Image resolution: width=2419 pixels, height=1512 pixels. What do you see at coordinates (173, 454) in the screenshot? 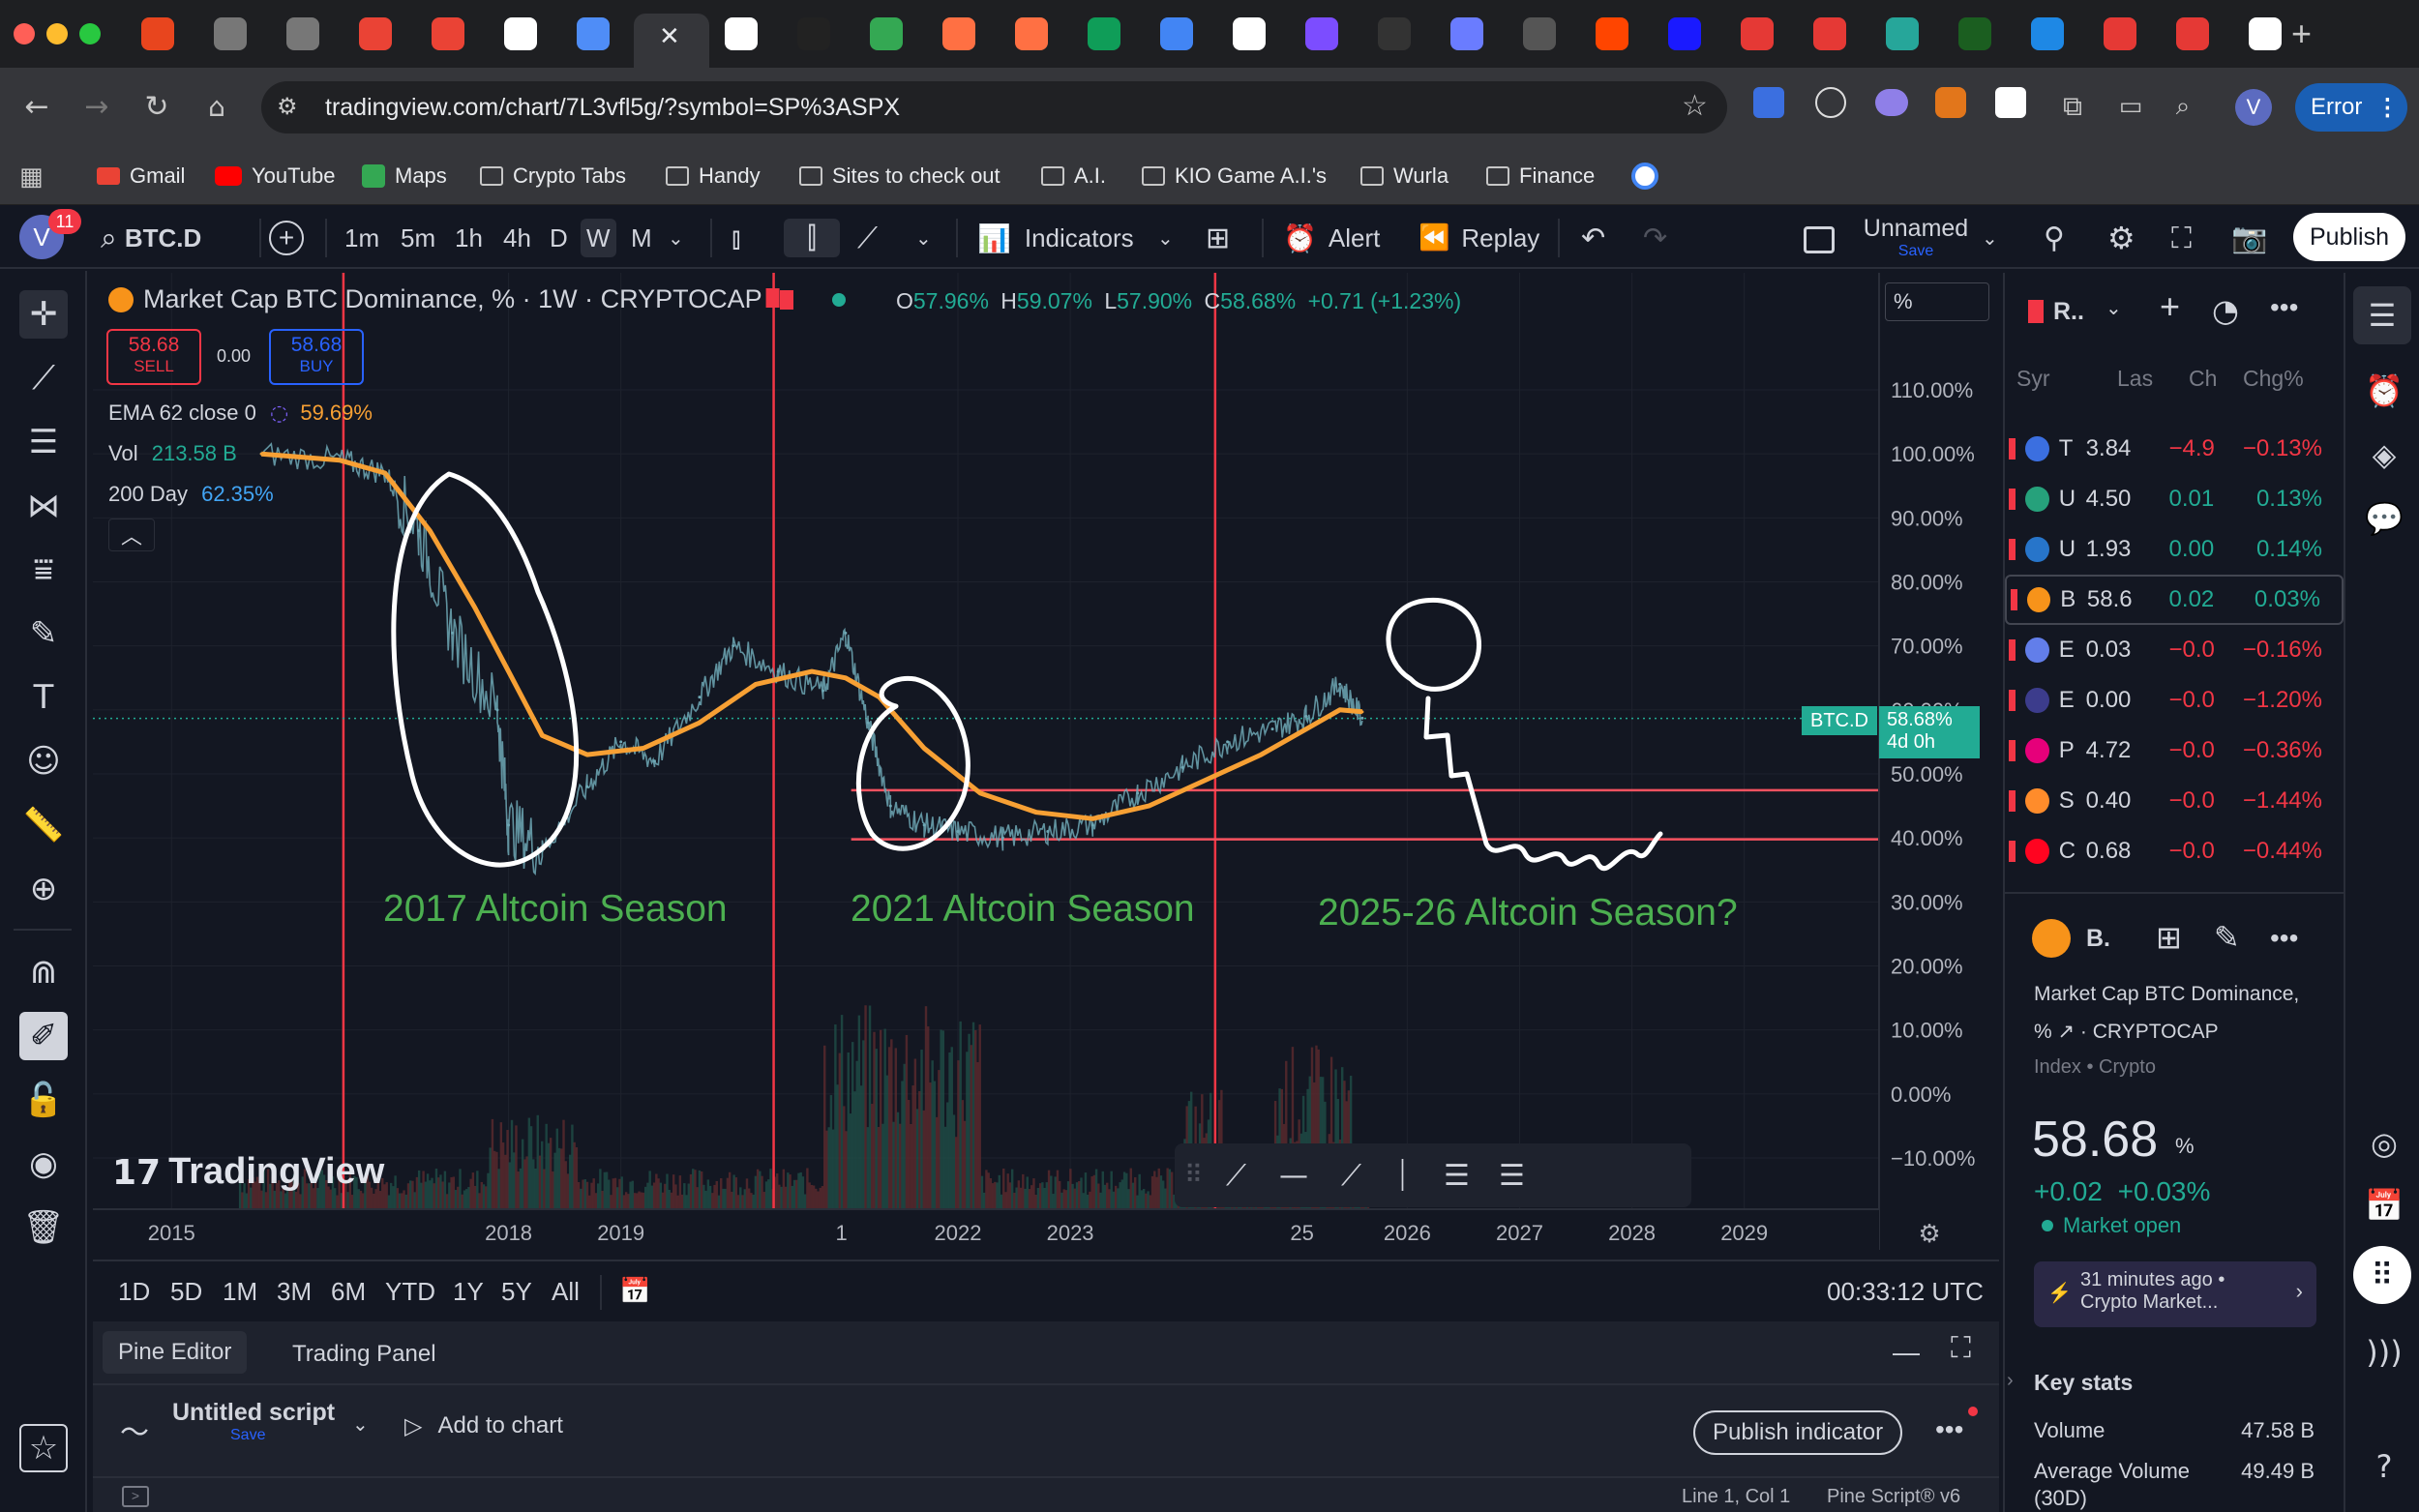
I see `volume-legend: Vol 213.58 B` at bounding box center [173, 454].